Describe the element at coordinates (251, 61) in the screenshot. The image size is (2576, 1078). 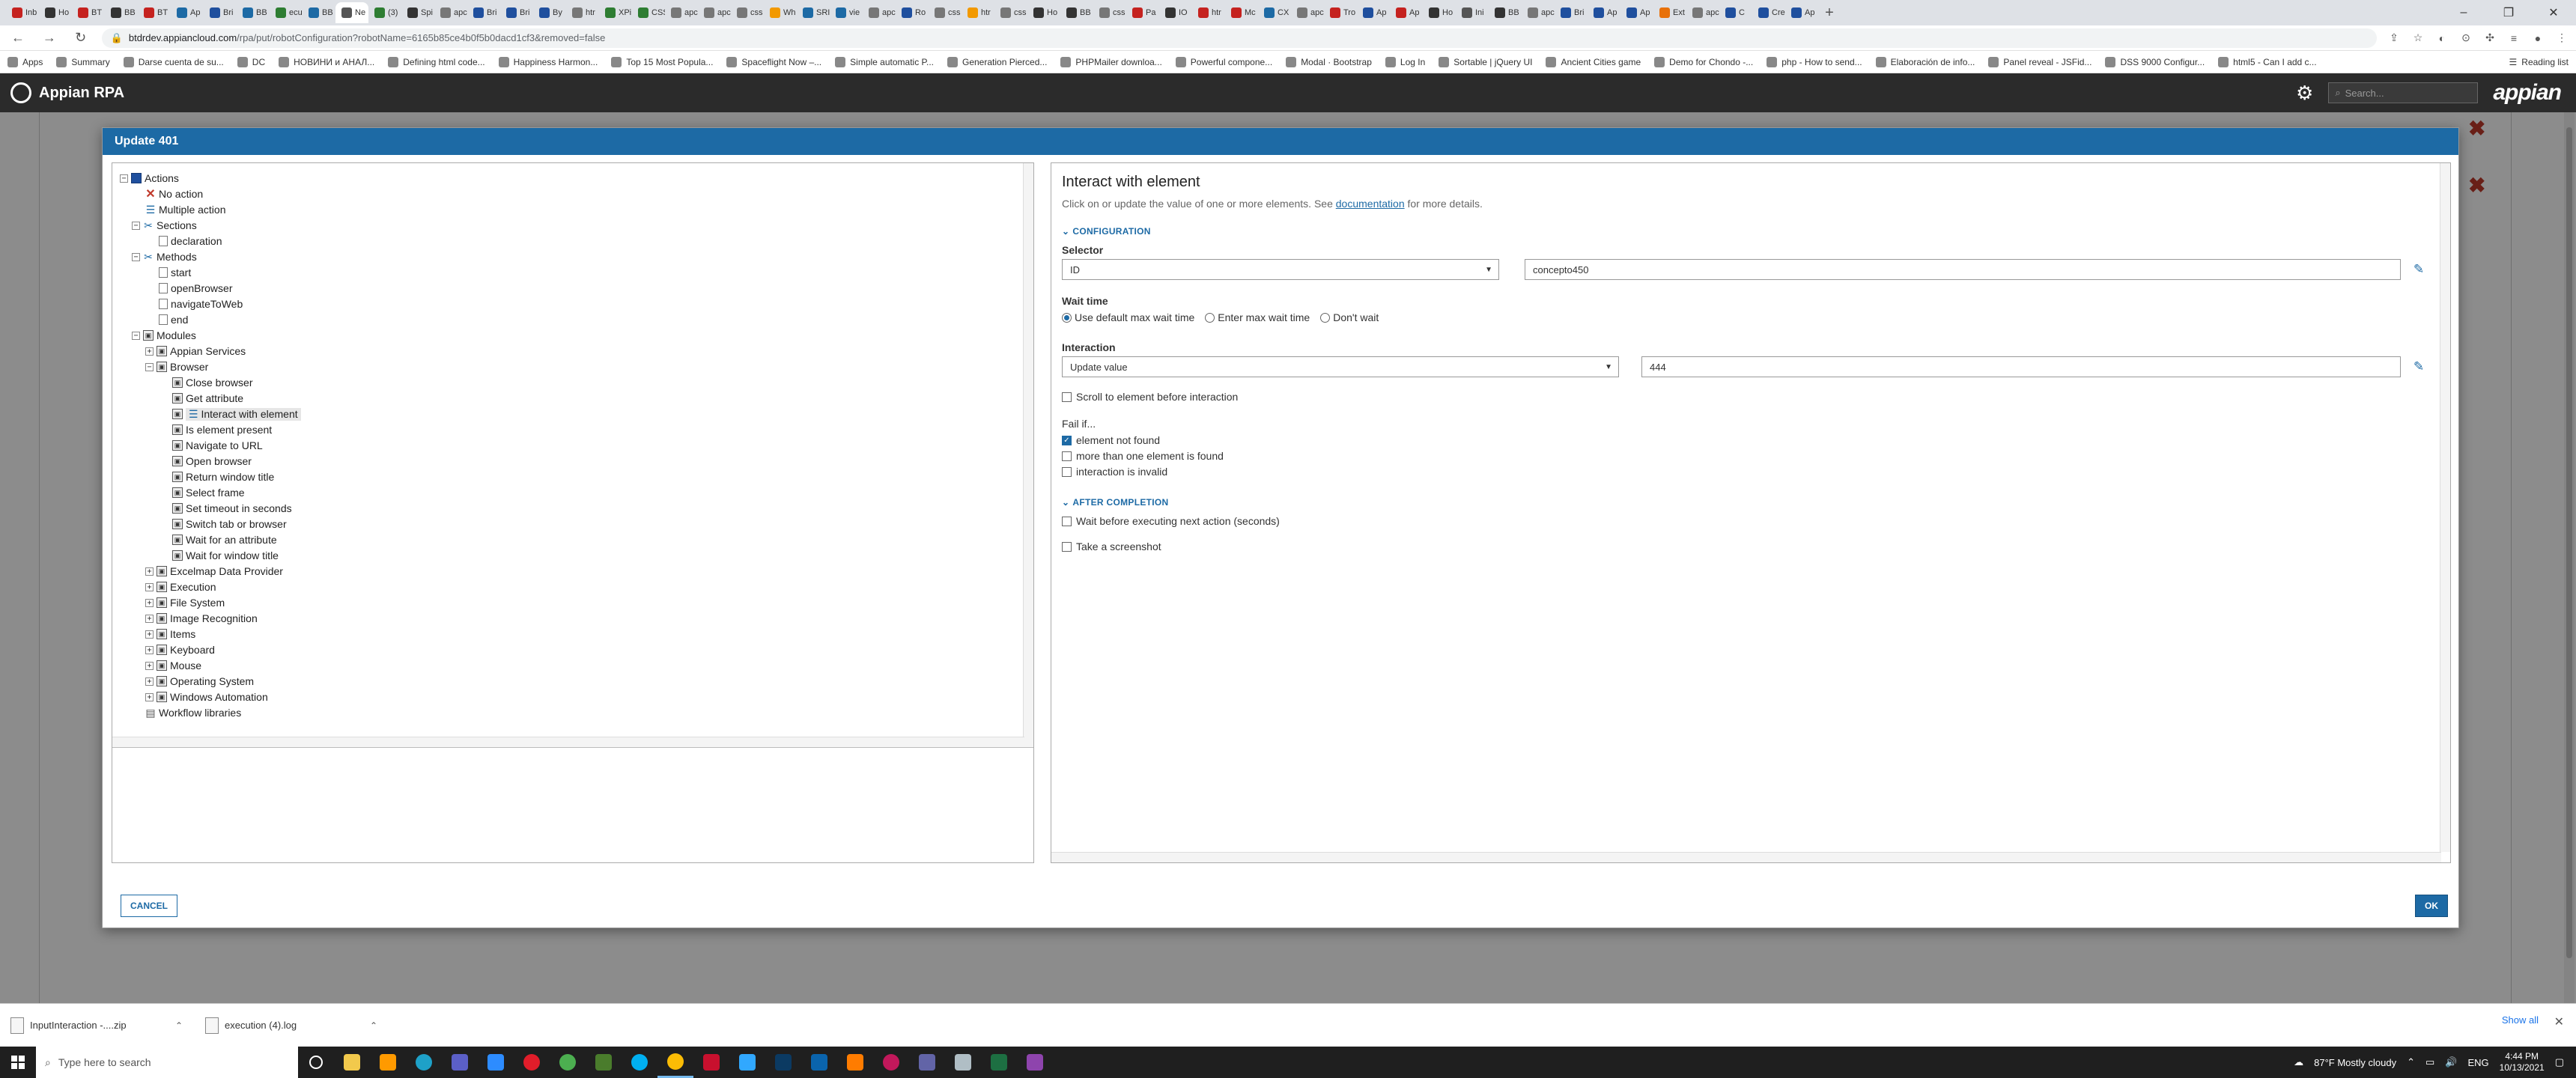
I see `bookmark-item: DC` at that location.